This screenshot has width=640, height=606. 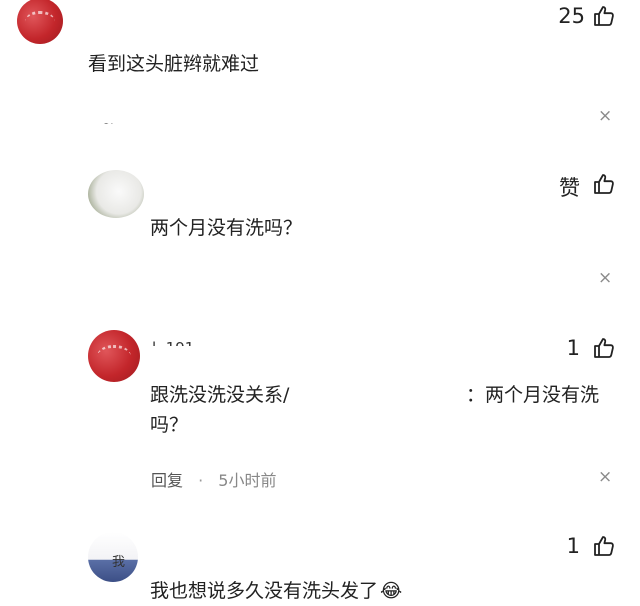 I want to click on reply-button: 回复, so click(x=167, y=480).